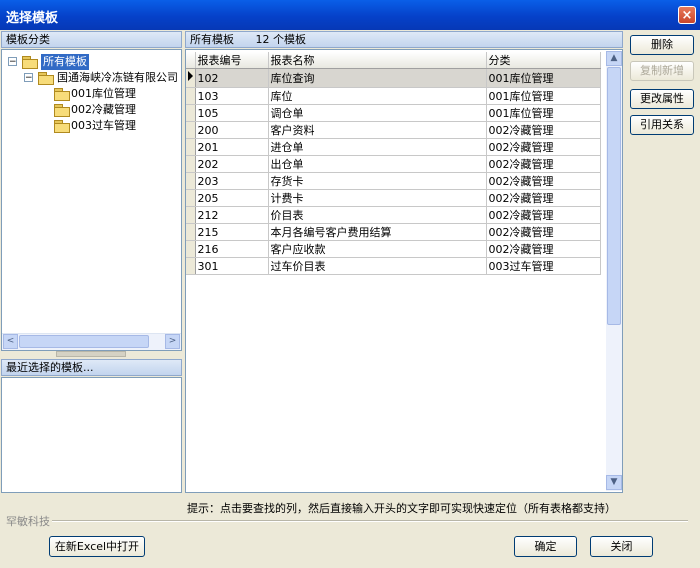  What do you see at coordinates (172, 341) in the screenshot?
I see `scroll-right-icon: >` at bounding box center [172, 341].